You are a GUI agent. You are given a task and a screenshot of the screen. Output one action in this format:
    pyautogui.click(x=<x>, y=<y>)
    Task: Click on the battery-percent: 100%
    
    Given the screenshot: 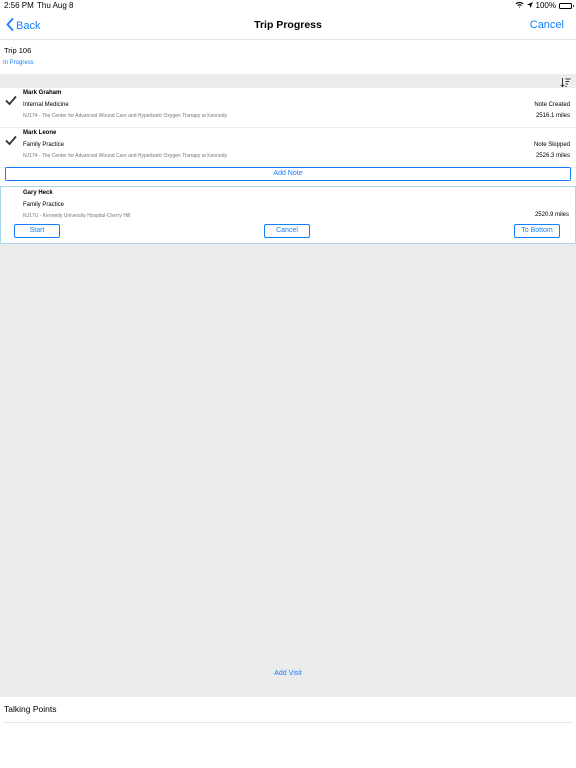 What is the action you would take?
    pyautogui.click(x=545, y=5)
    